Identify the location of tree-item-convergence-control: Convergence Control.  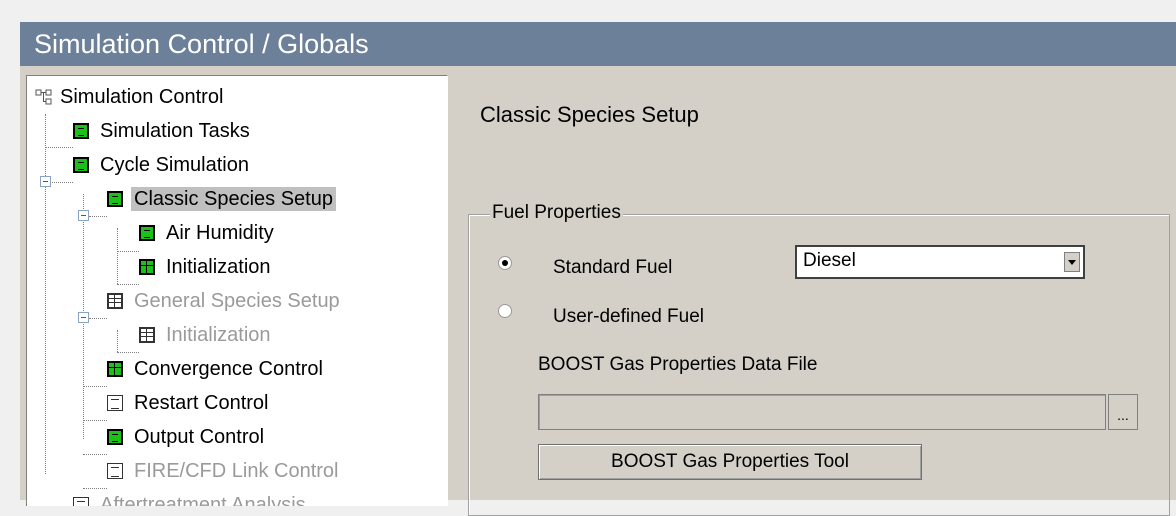
(216, 369).